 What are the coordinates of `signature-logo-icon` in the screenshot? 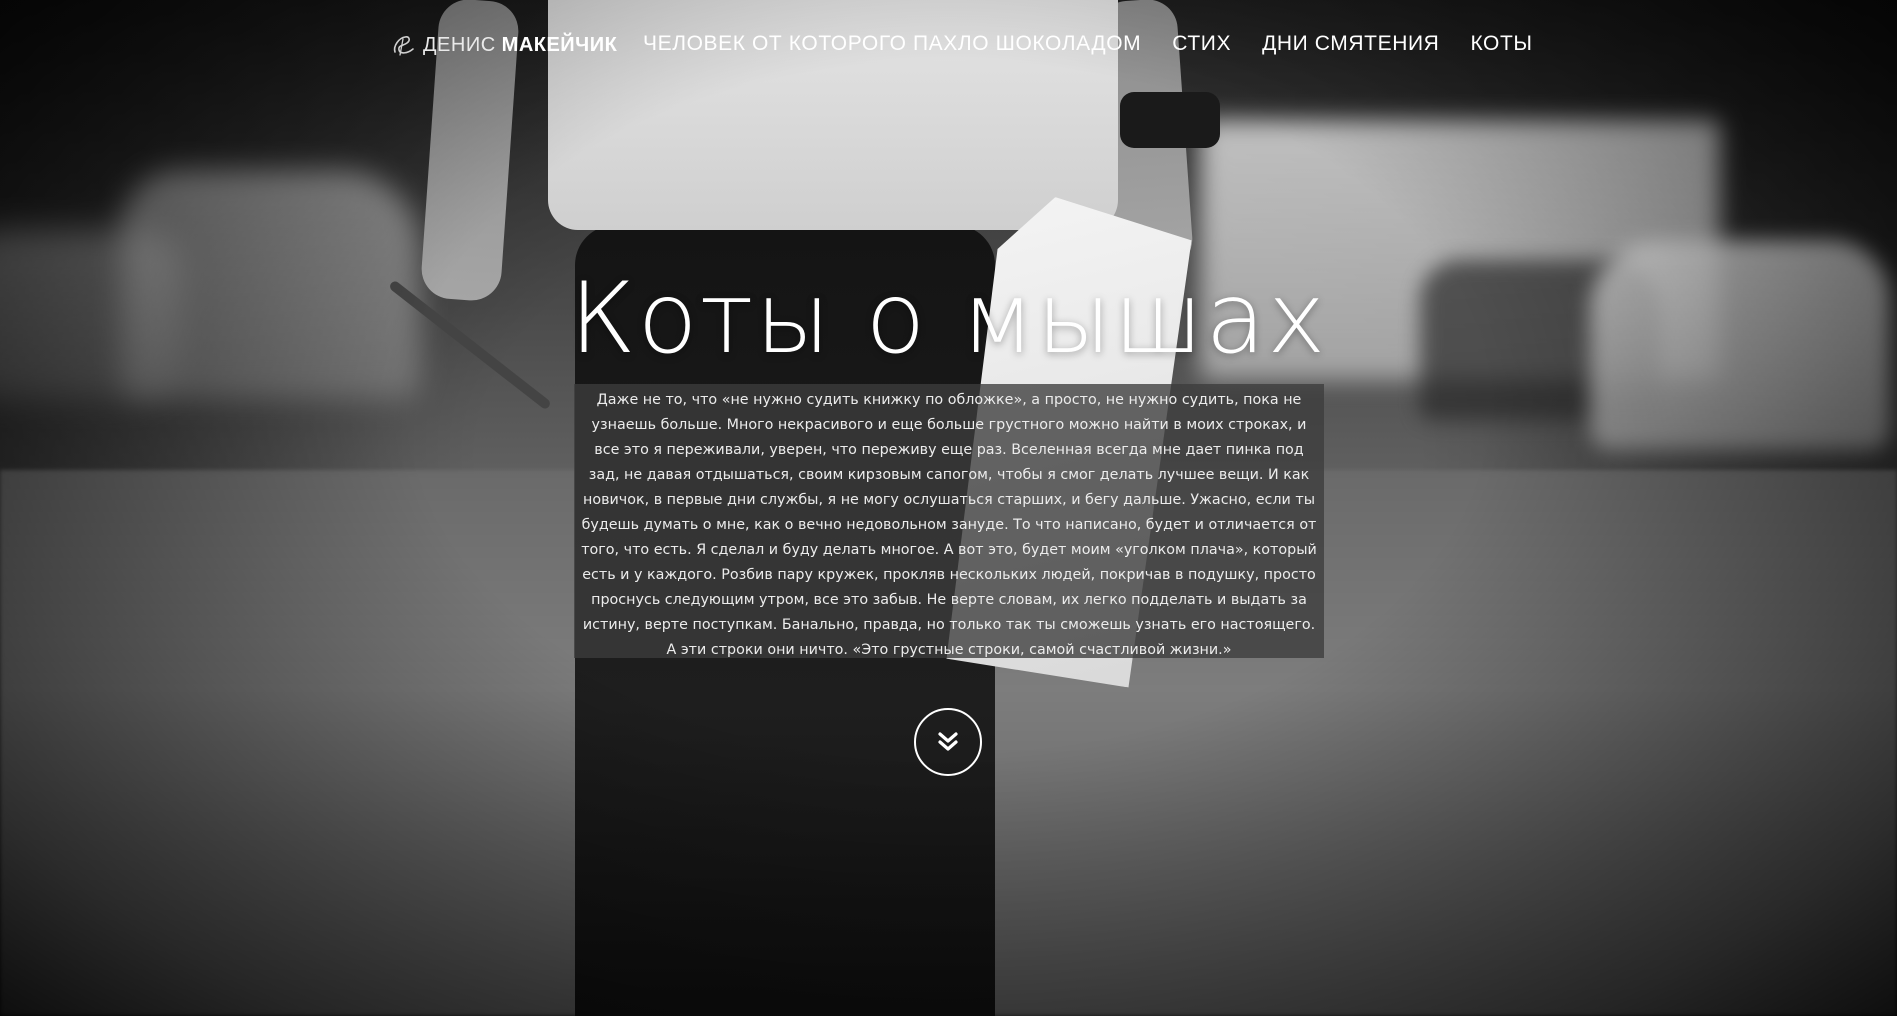 It's located at (403, 45).